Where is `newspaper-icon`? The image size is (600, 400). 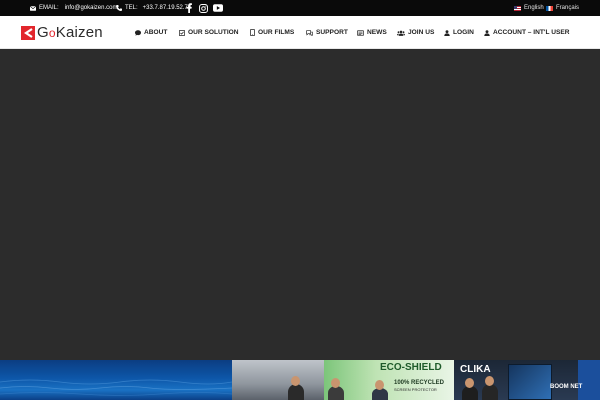
newspaper-icon is located at coordinates (360, 32).